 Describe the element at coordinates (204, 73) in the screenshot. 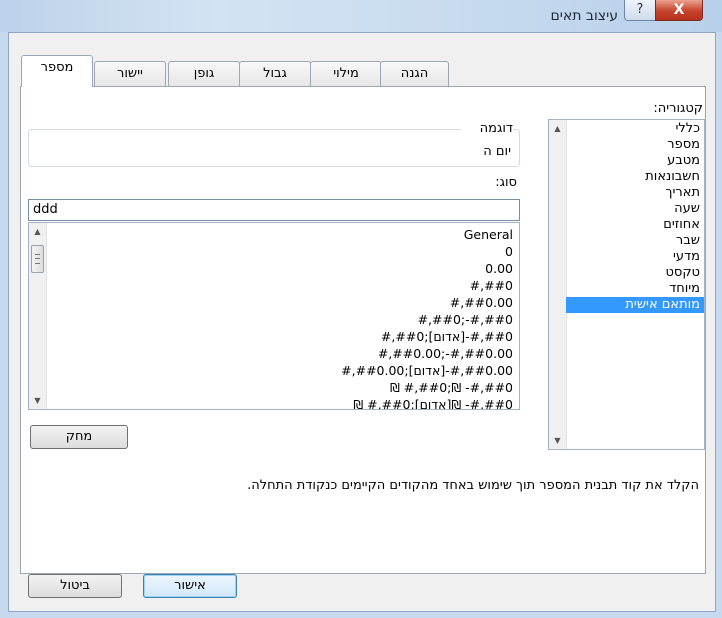

I see `tab-font: גופן` at that location.